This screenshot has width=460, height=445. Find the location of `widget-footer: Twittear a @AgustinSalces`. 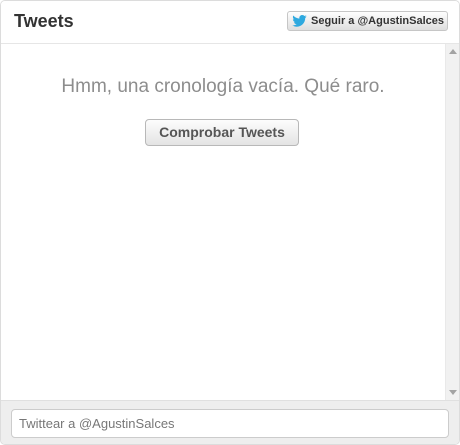

widget-footer: Twittear a @AgustinSalces is located at coordinates (230, 422).